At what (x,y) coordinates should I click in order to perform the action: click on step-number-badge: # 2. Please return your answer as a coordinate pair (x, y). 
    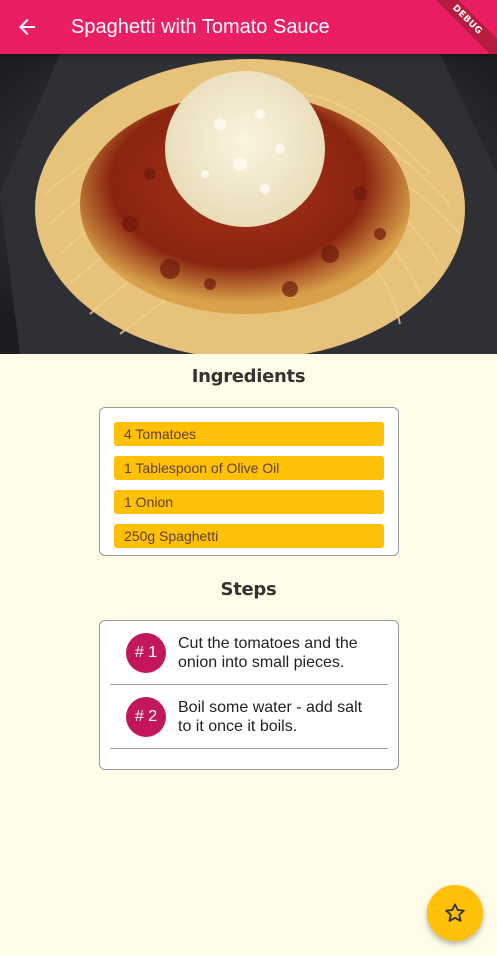
    Looking at the image, I should click on (146, 716).